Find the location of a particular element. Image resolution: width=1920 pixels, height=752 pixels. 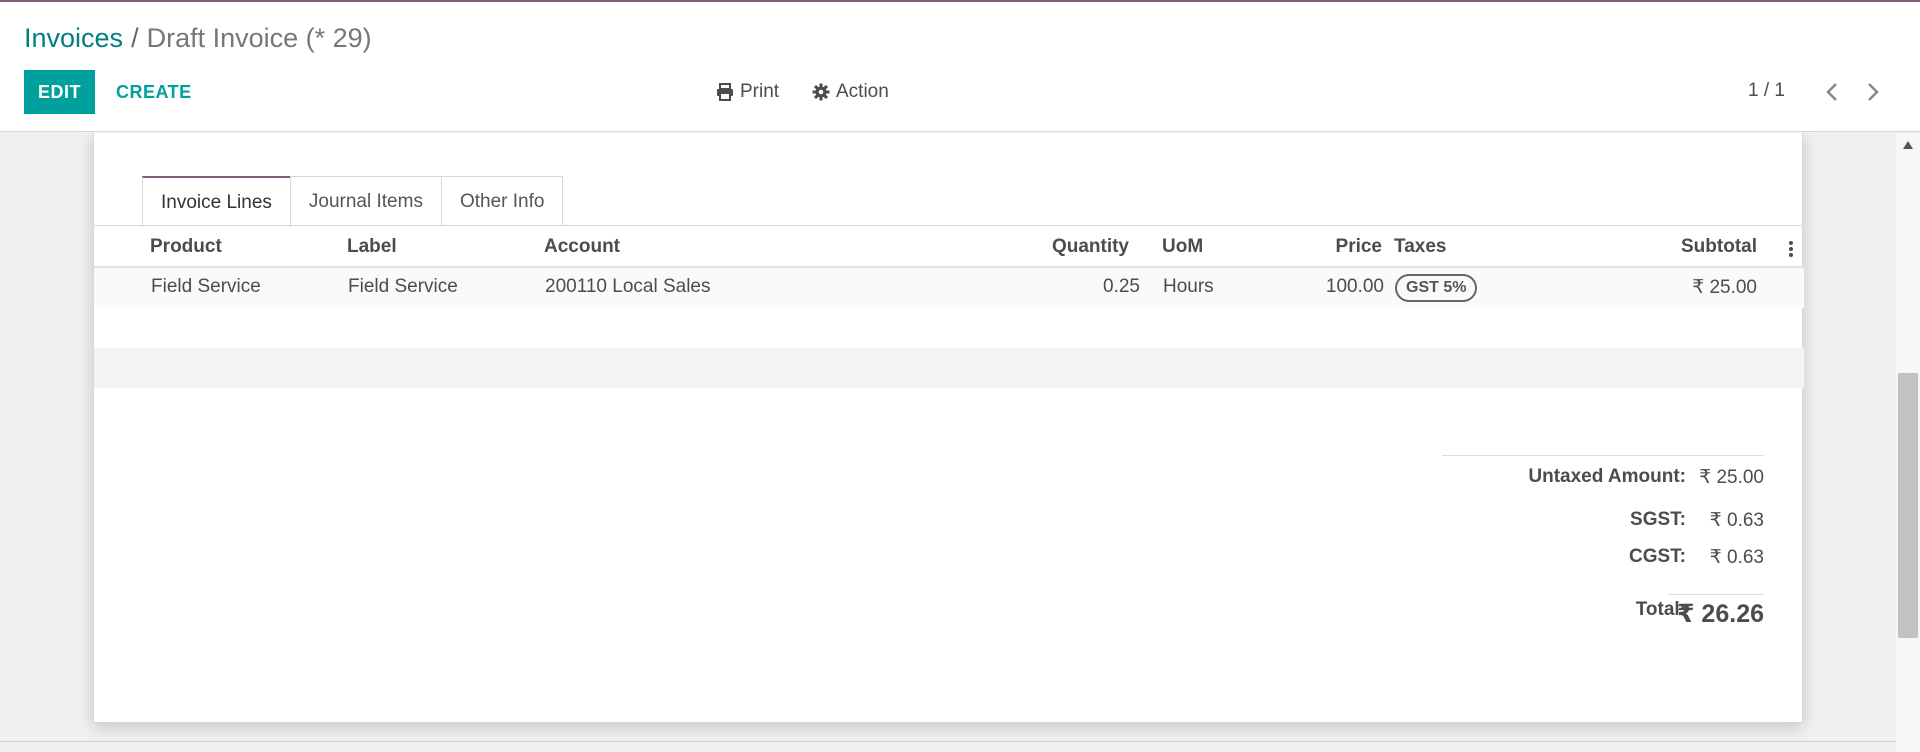

cell-quantity: 0.25 is located at coordinates (1121, 286).